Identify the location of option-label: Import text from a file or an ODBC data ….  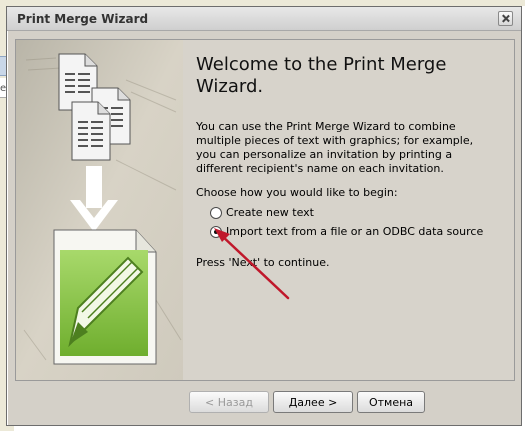
(355, 231).